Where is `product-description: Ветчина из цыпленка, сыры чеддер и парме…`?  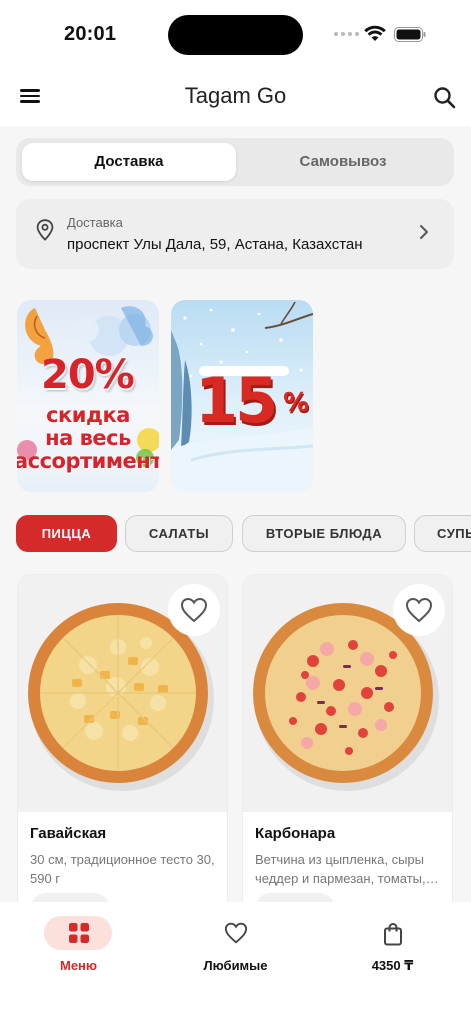
product-description: Ветчина из цыпленка, сыры чеддер и парме… is located at coordinates (340, 869).